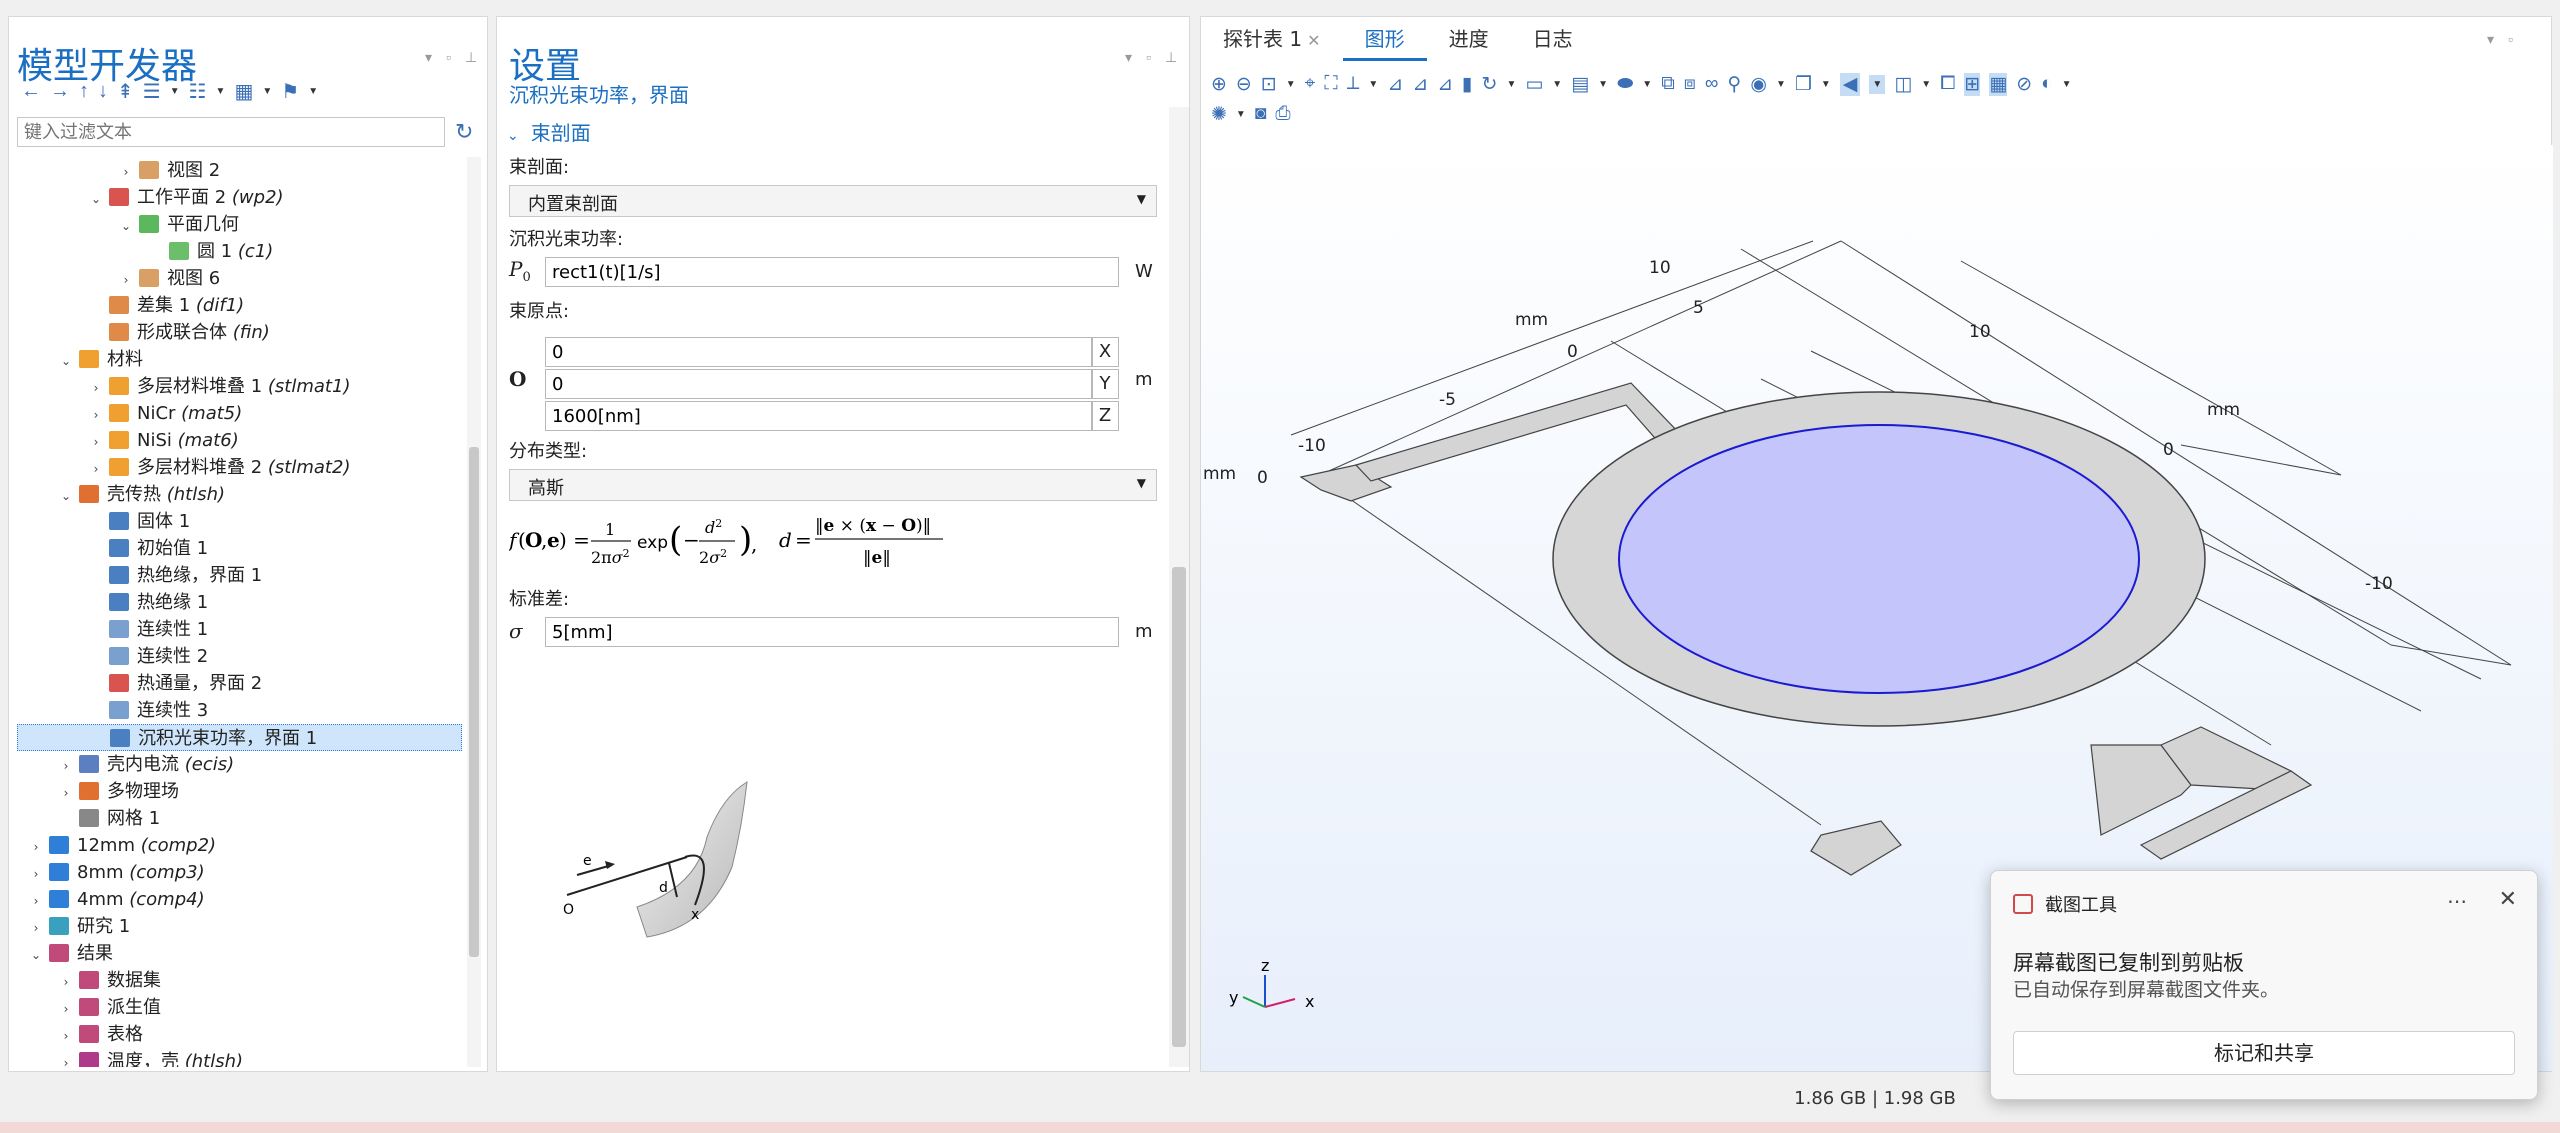 The image size is (2560, 1133). I want to click on tree-node: › 数据集, so click(239, 980).